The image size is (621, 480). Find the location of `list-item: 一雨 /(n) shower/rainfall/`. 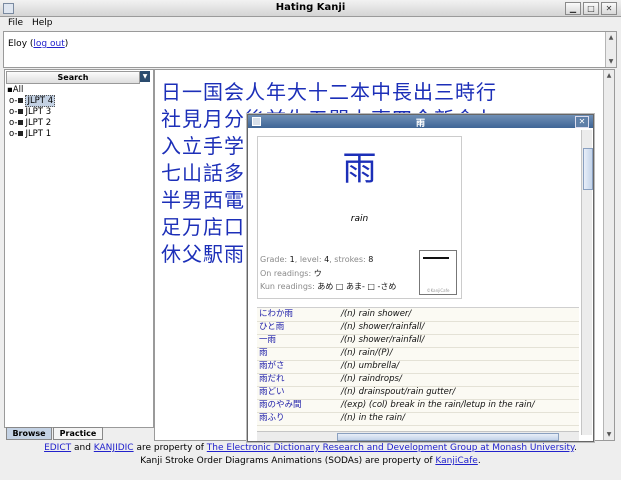

list-item: 一雨 /(n) shower/rainfall/ is located at coordinates (418, 341).